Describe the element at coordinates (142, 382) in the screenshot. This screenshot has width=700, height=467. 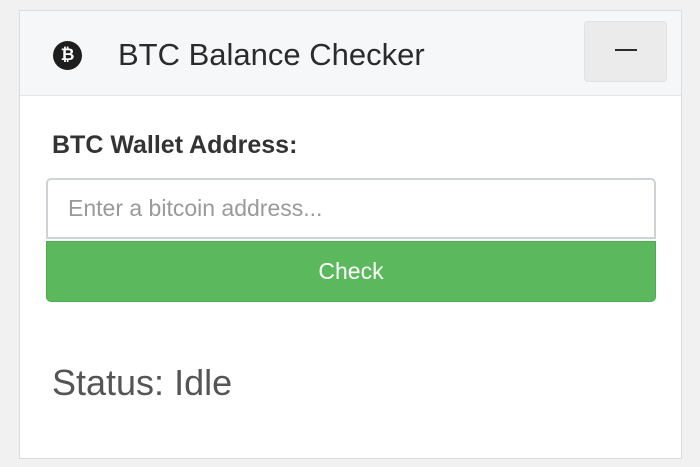
I see `status-text: Status: Idle` at that location.